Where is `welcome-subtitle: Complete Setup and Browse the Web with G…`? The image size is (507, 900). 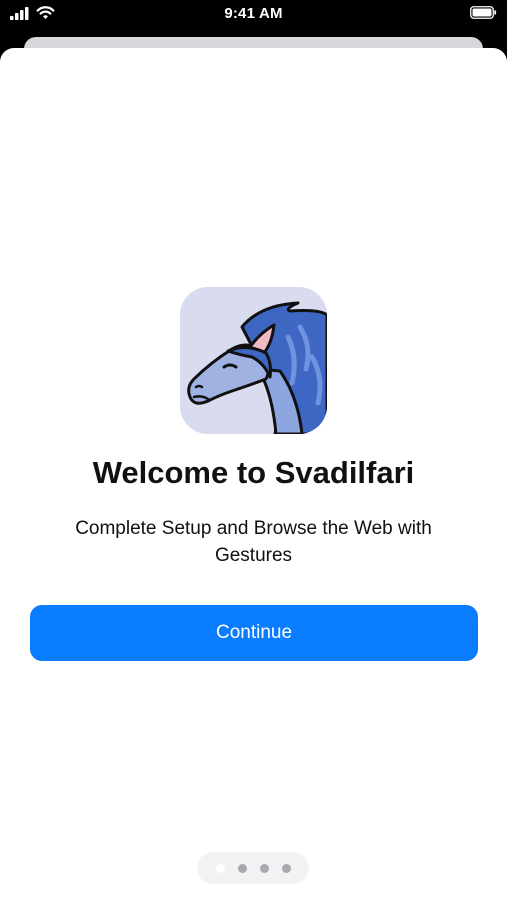
welcome-subtitle: Complete Setup and Browse the Web with G… is located at coordinates (253, 542).